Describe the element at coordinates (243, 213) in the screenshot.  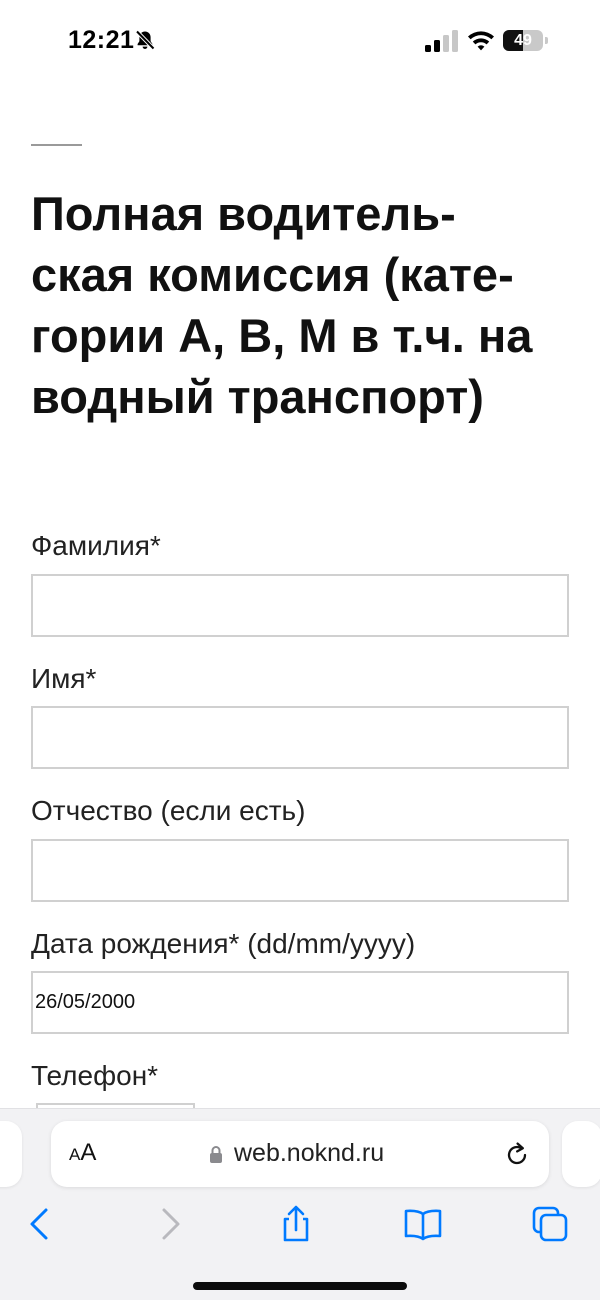
I see `page-title-line: Полная водитель-` at that location.